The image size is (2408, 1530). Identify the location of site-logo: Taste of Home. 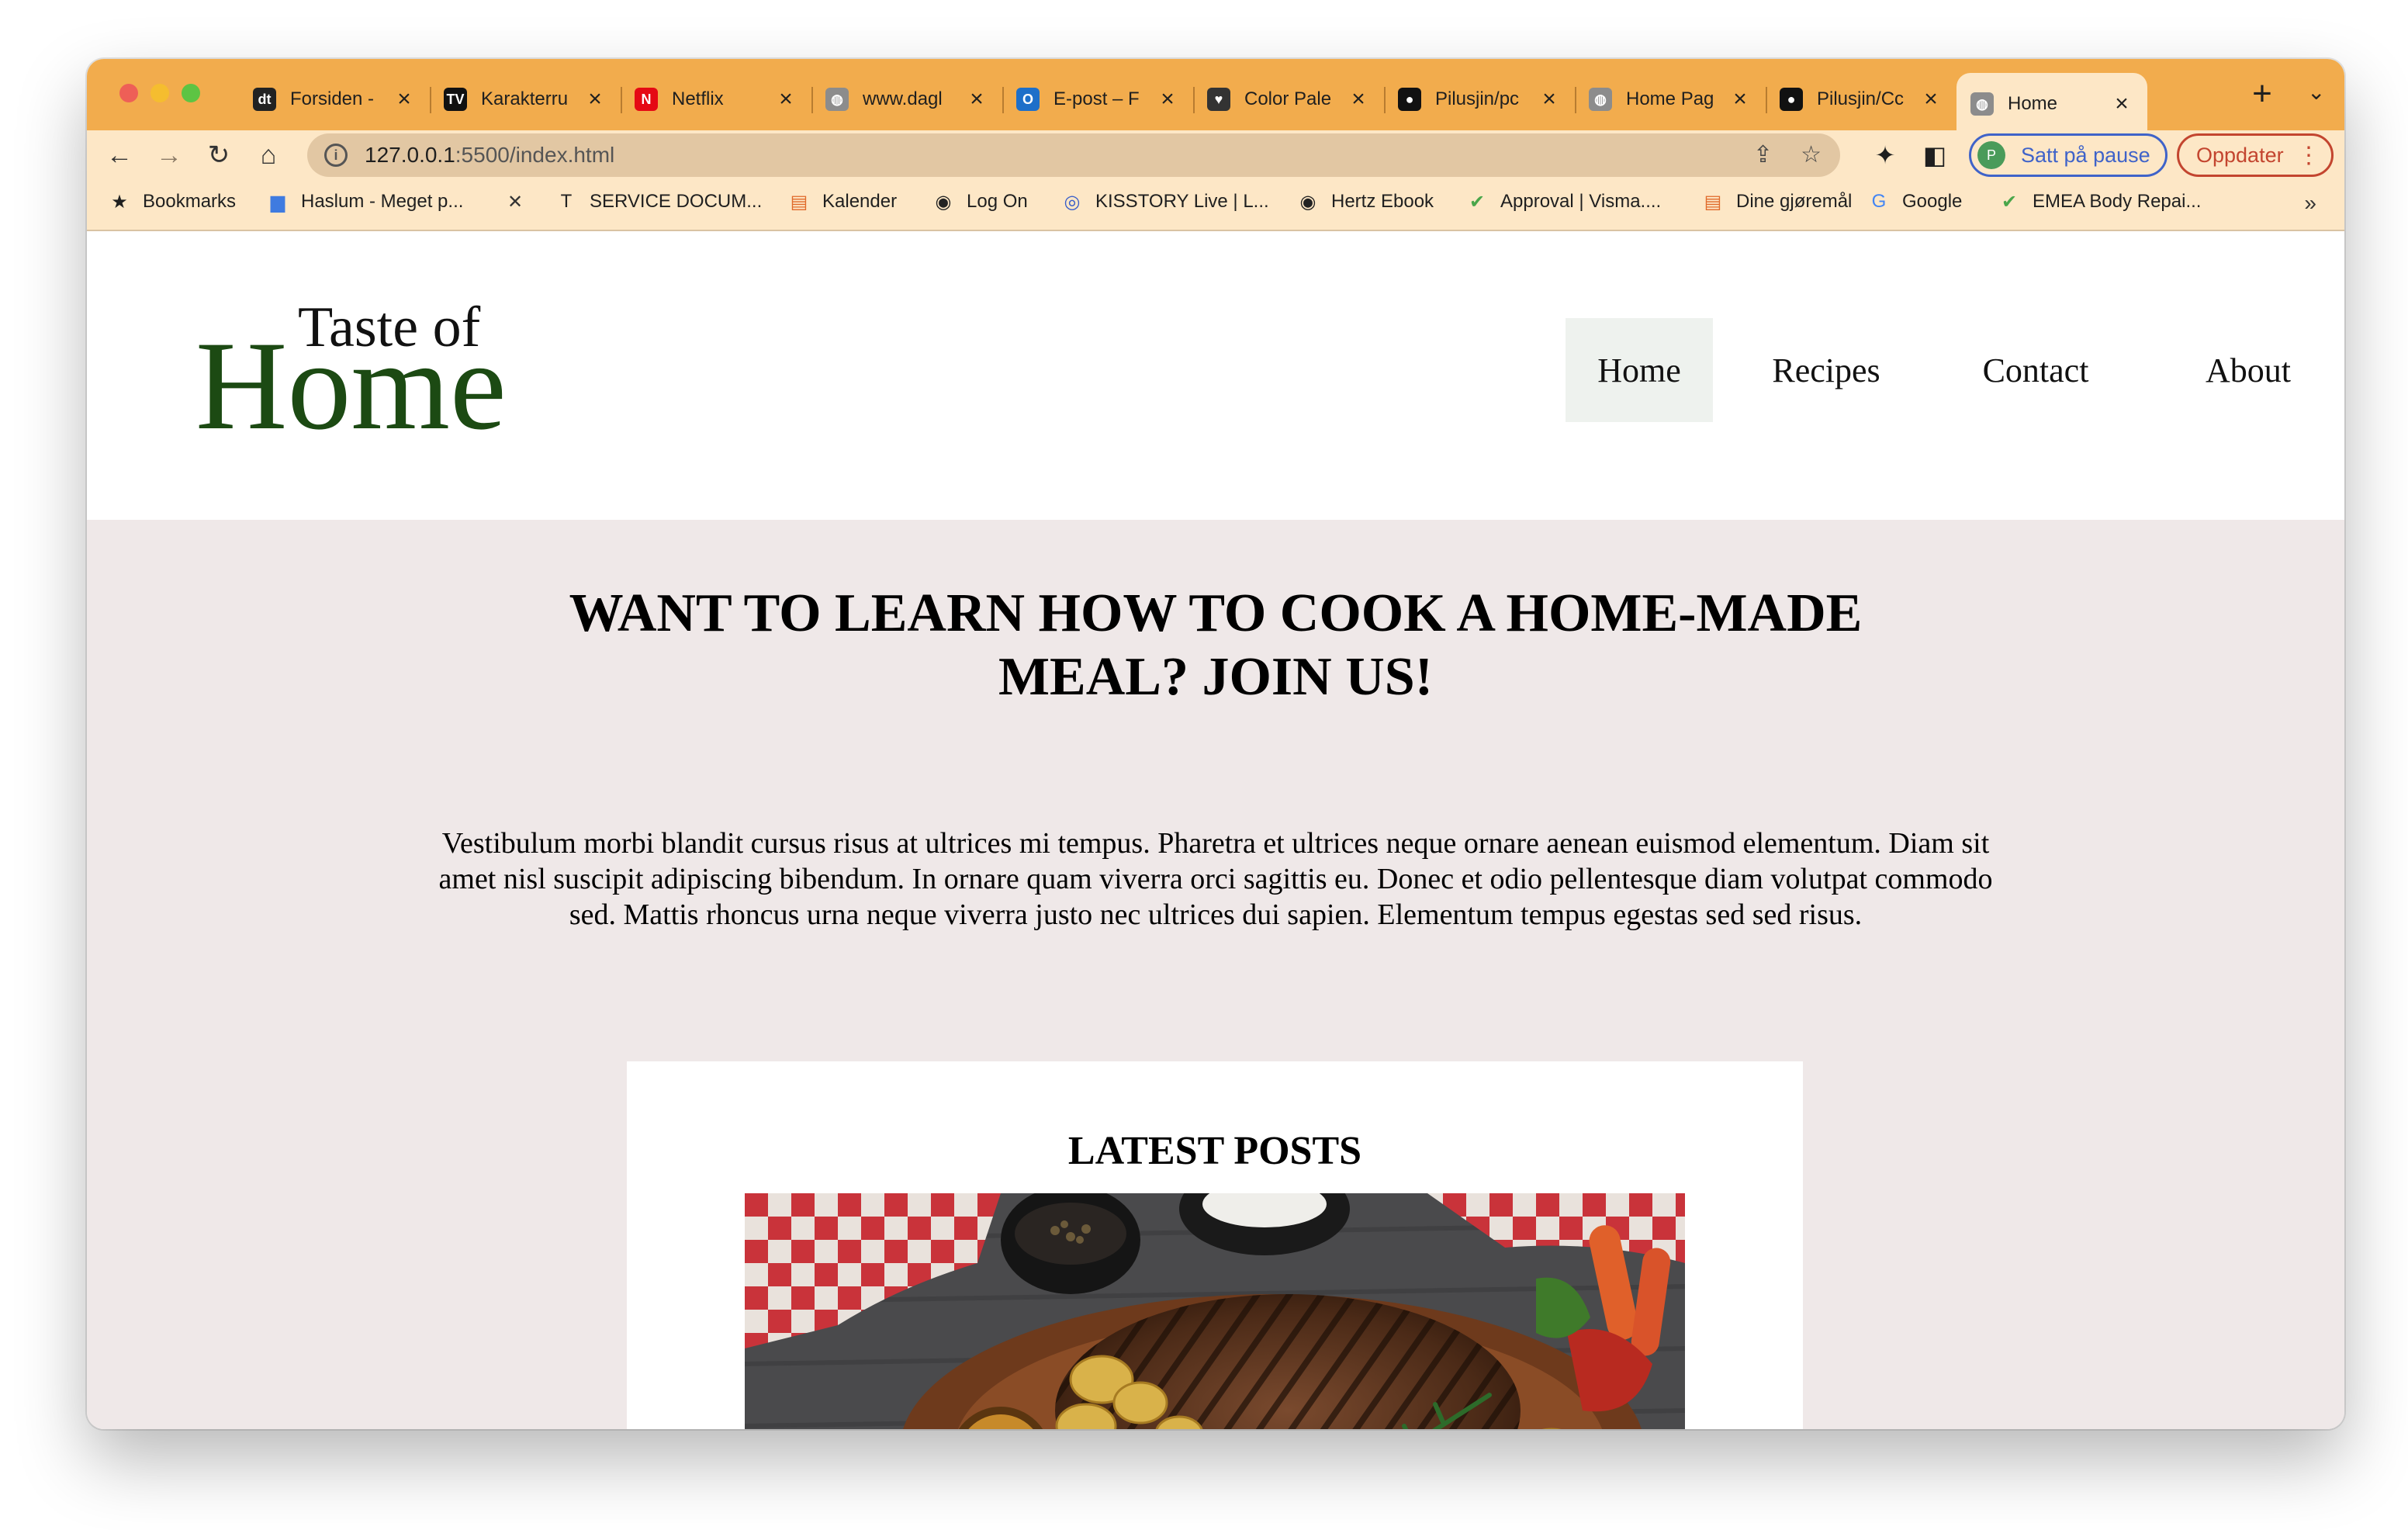
(351, 374).